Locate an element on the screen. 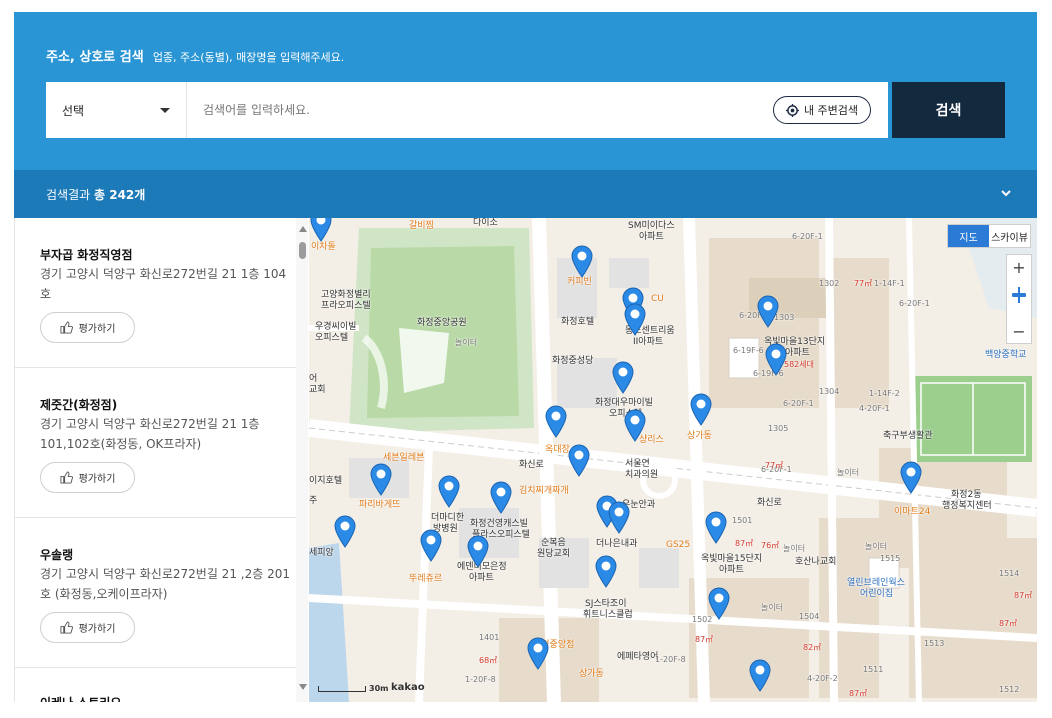  map-label: 화정중성당 is located at coordinates (572, 361).